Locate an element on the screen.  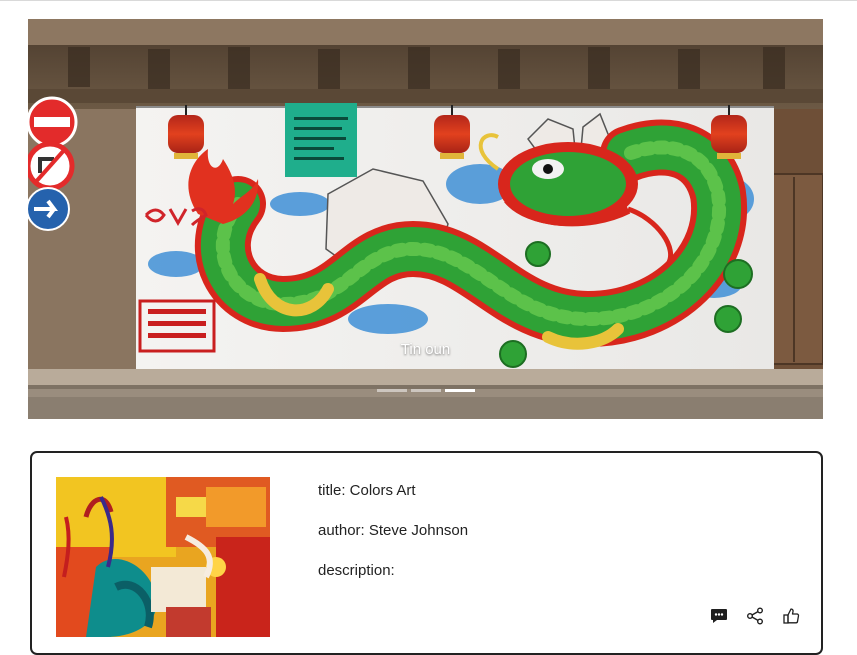
share-icon is located at coordinates (755, 616).